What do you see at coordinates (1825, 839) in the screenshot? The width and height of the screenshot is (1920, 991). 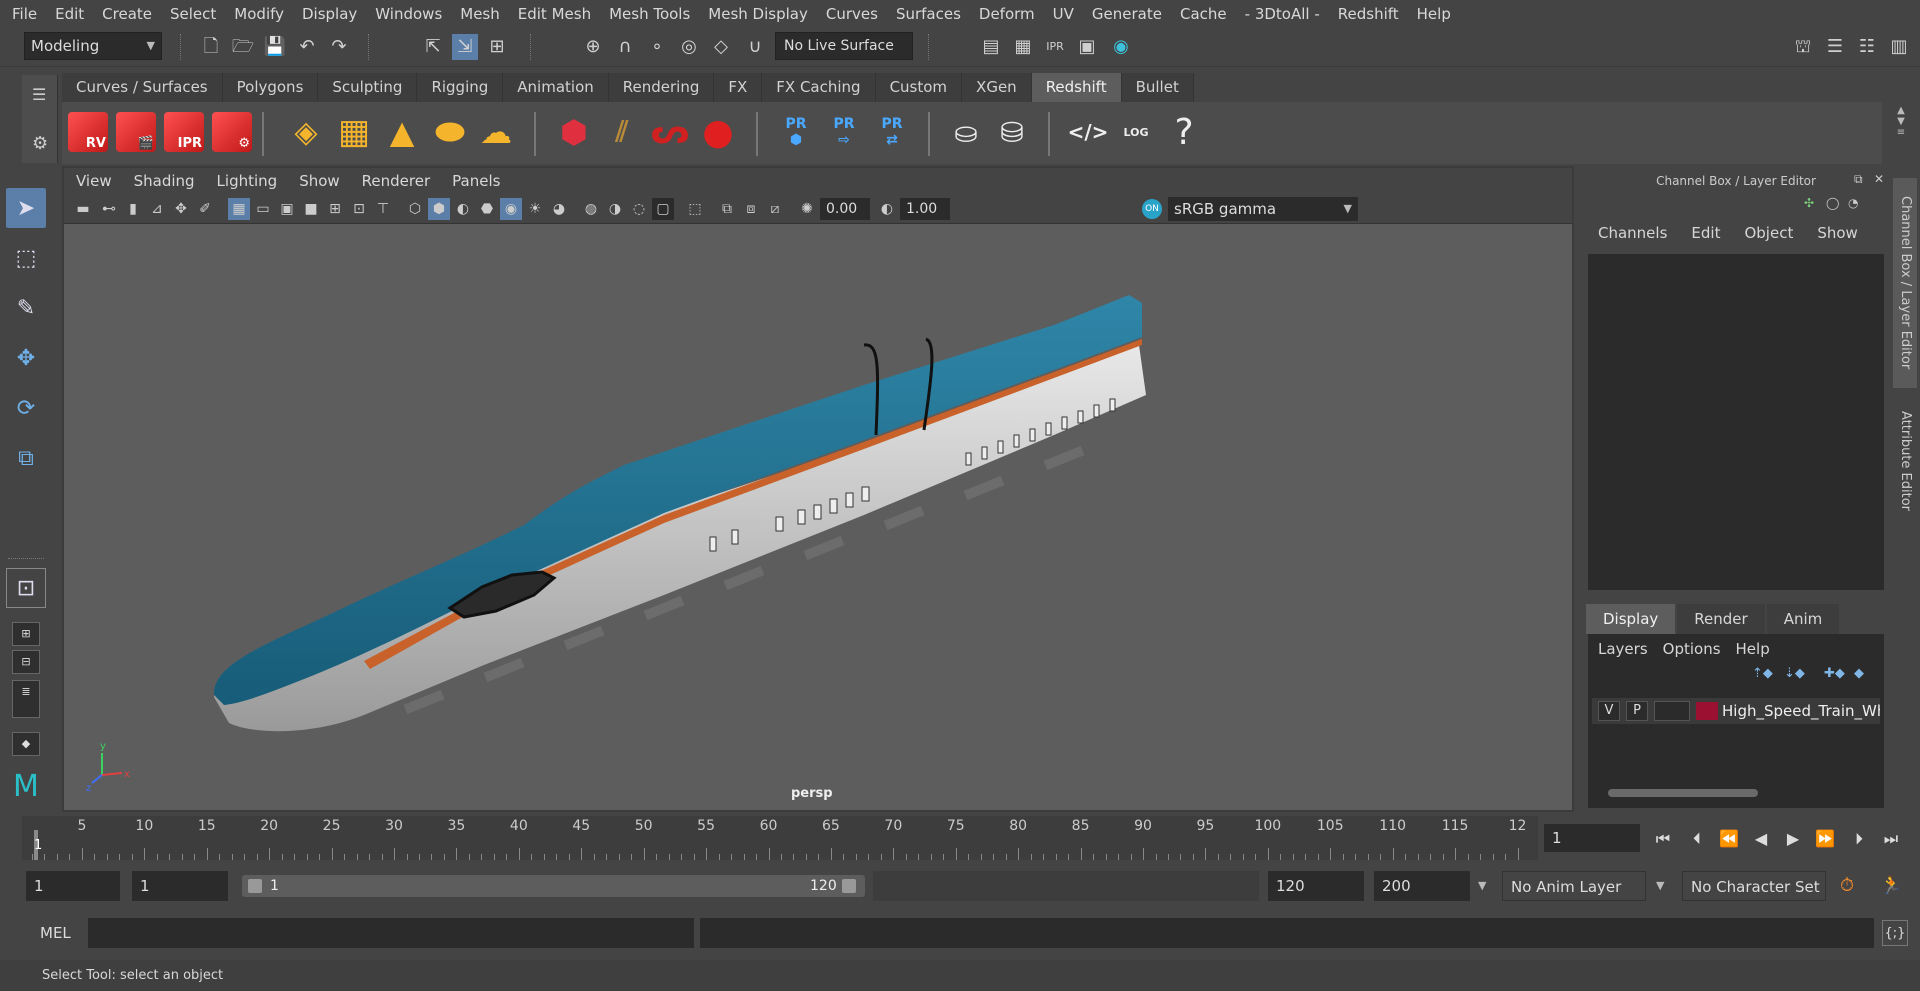 I see `step-forward-key-icon: ⏩` at bounding box center [1825, 839].